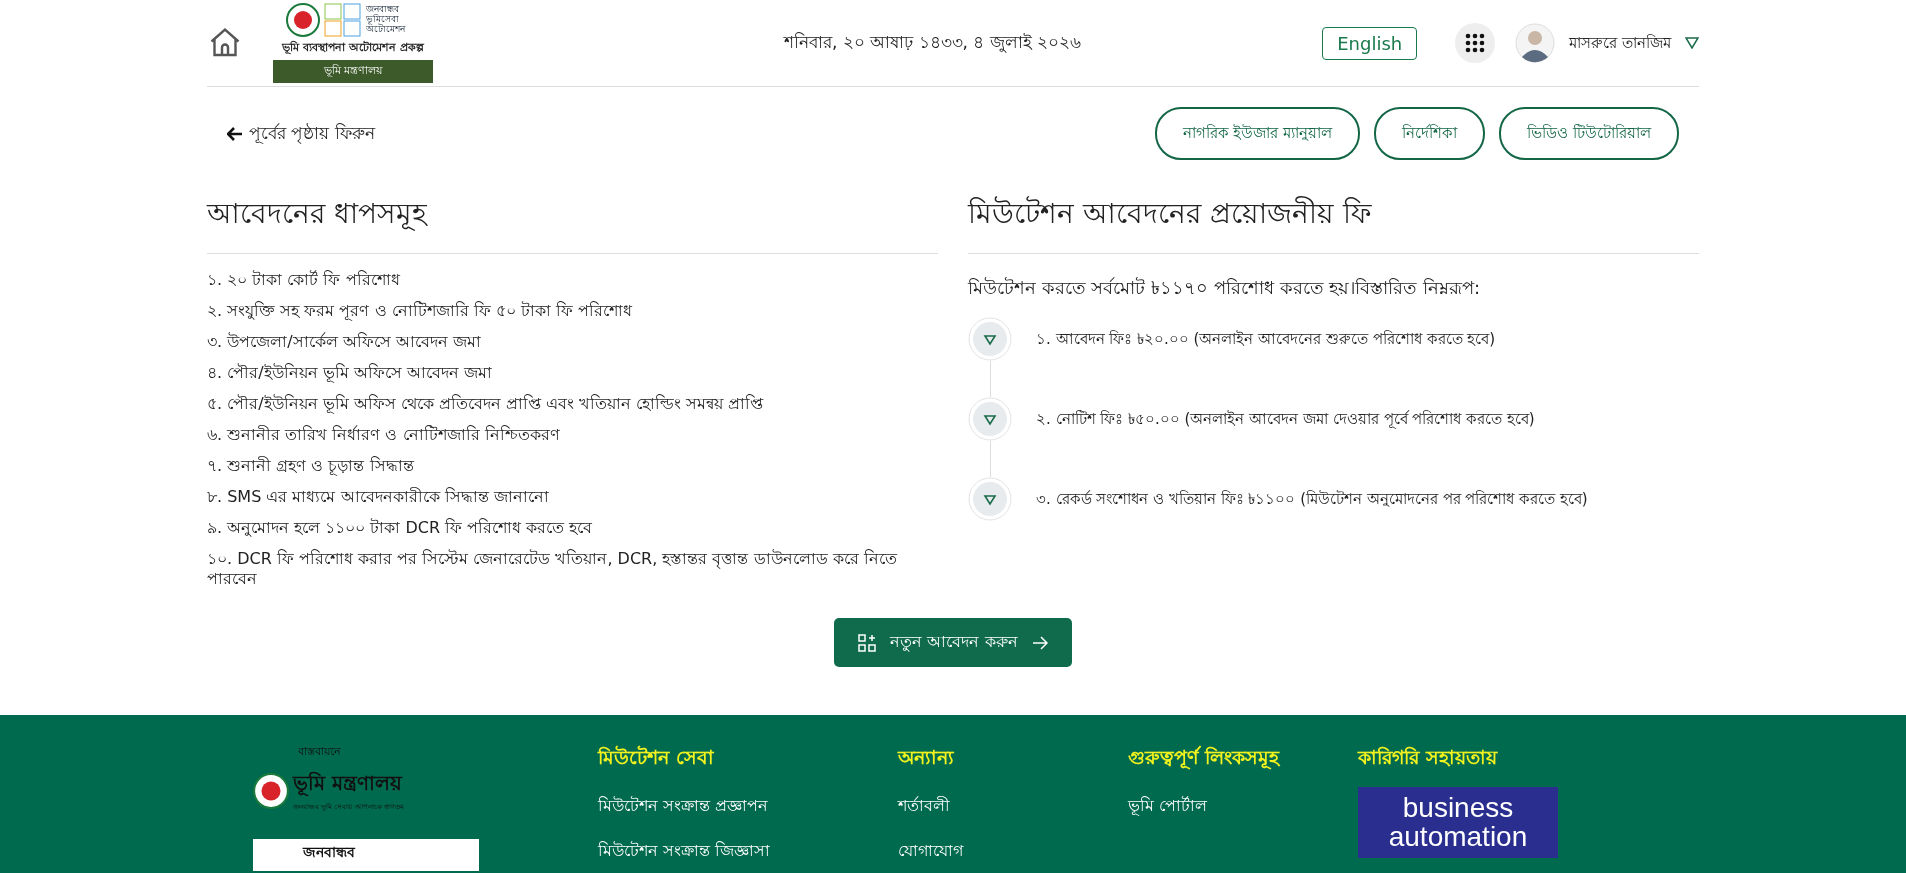 The image size is (1906, 873). I want to click on language-button: English, so click(1370, 43).